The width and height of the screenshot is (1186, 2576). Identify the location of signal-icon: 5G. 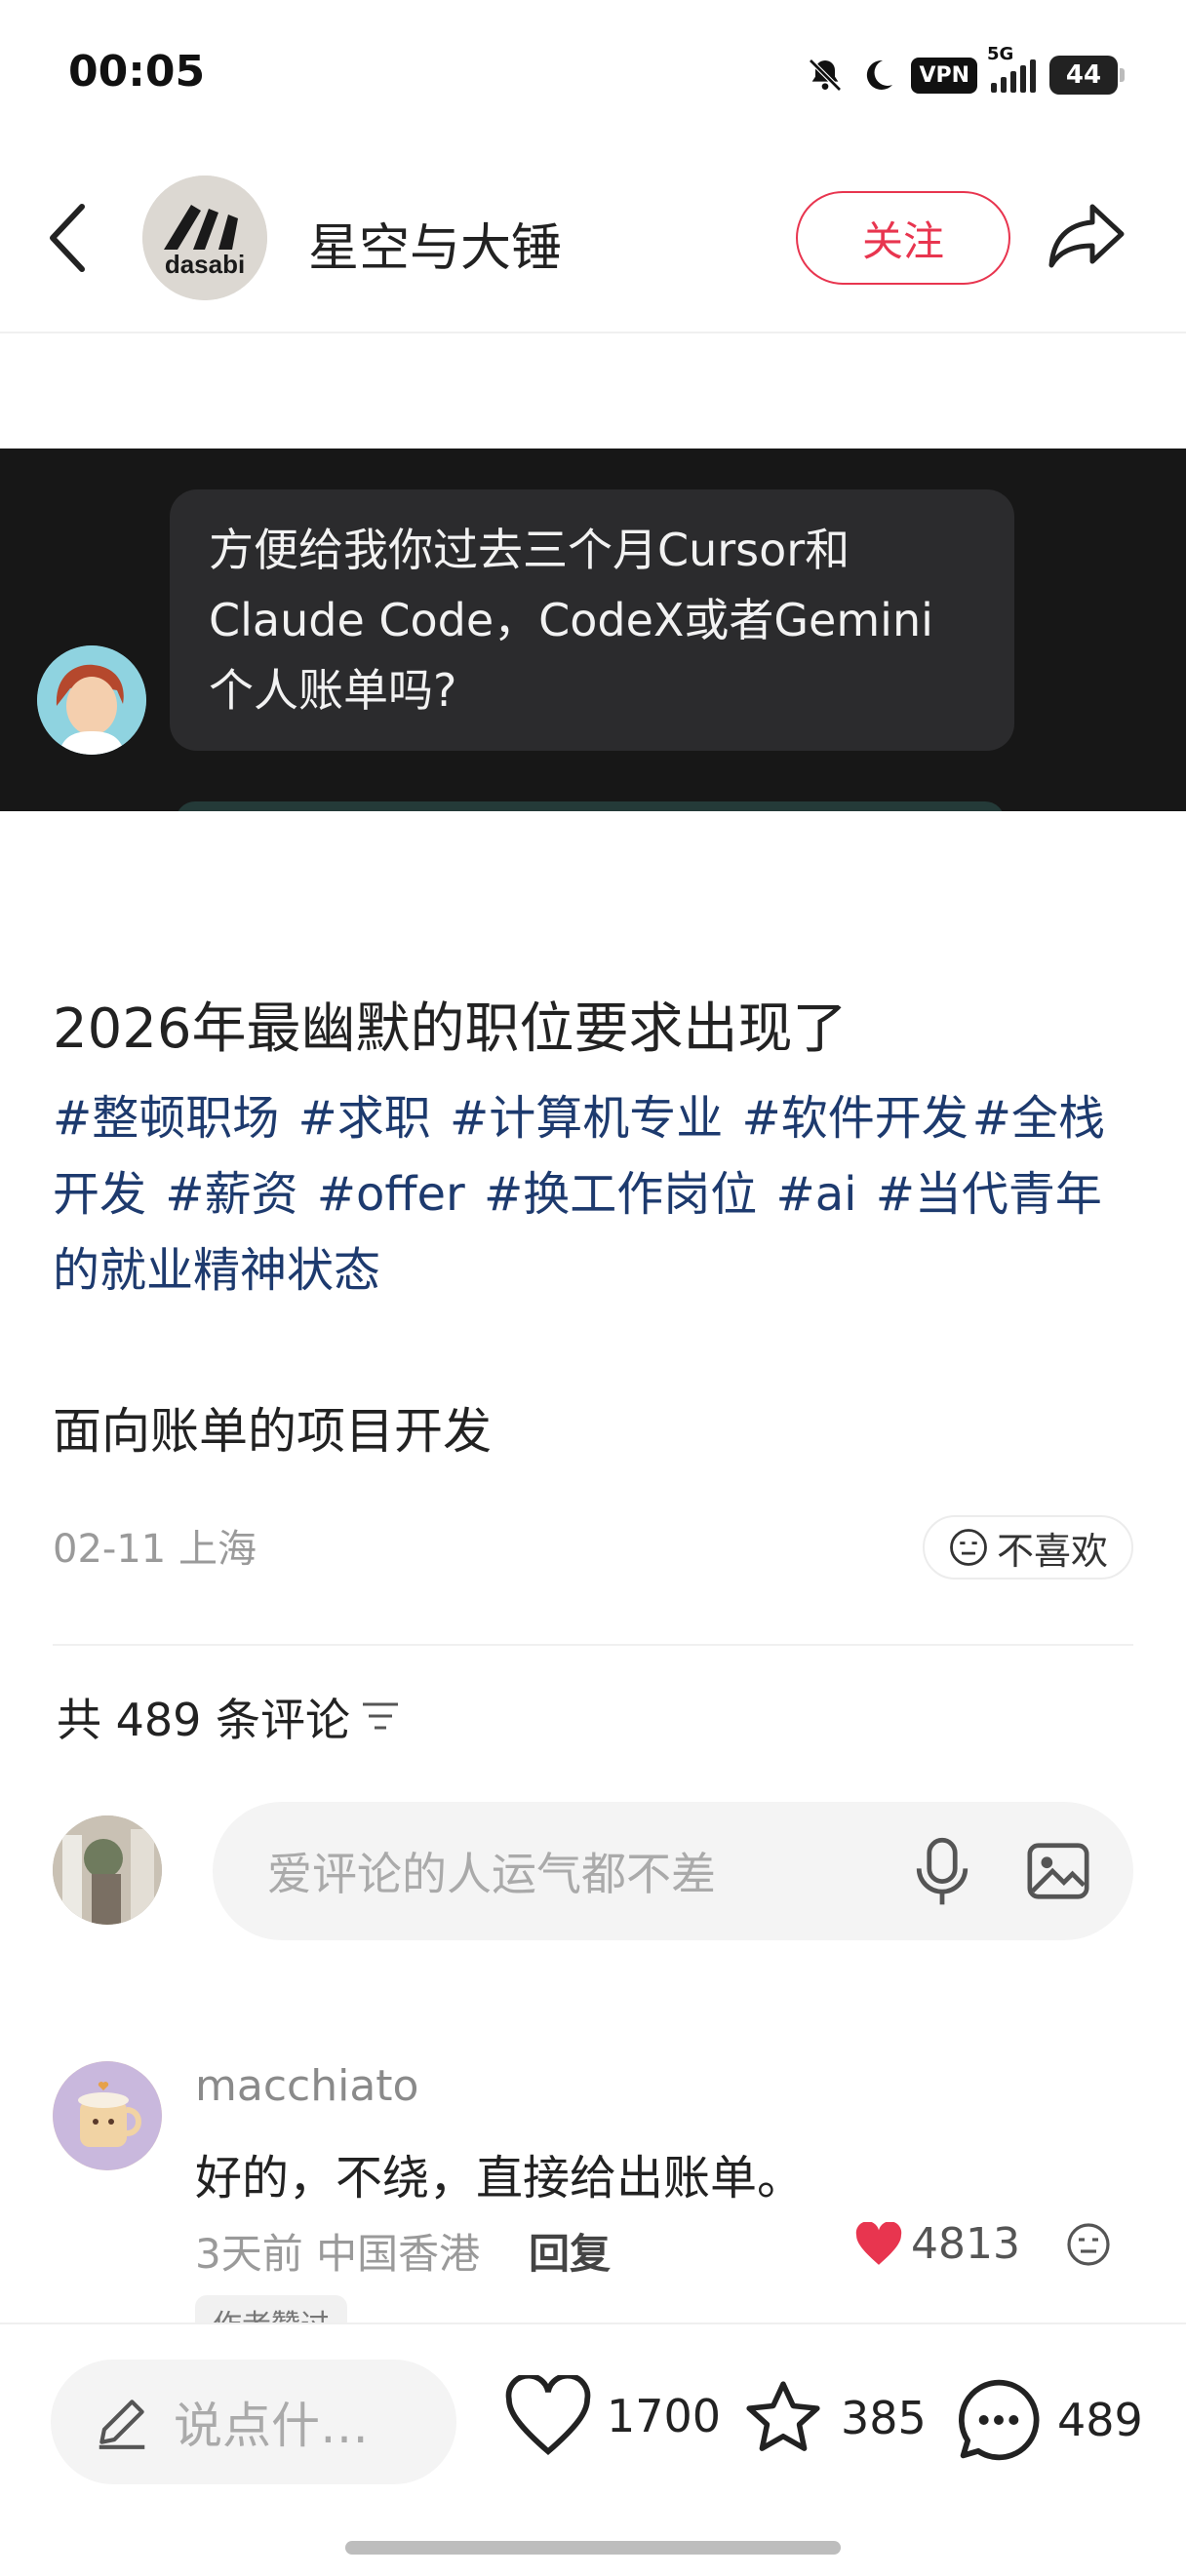
(1011, 68).